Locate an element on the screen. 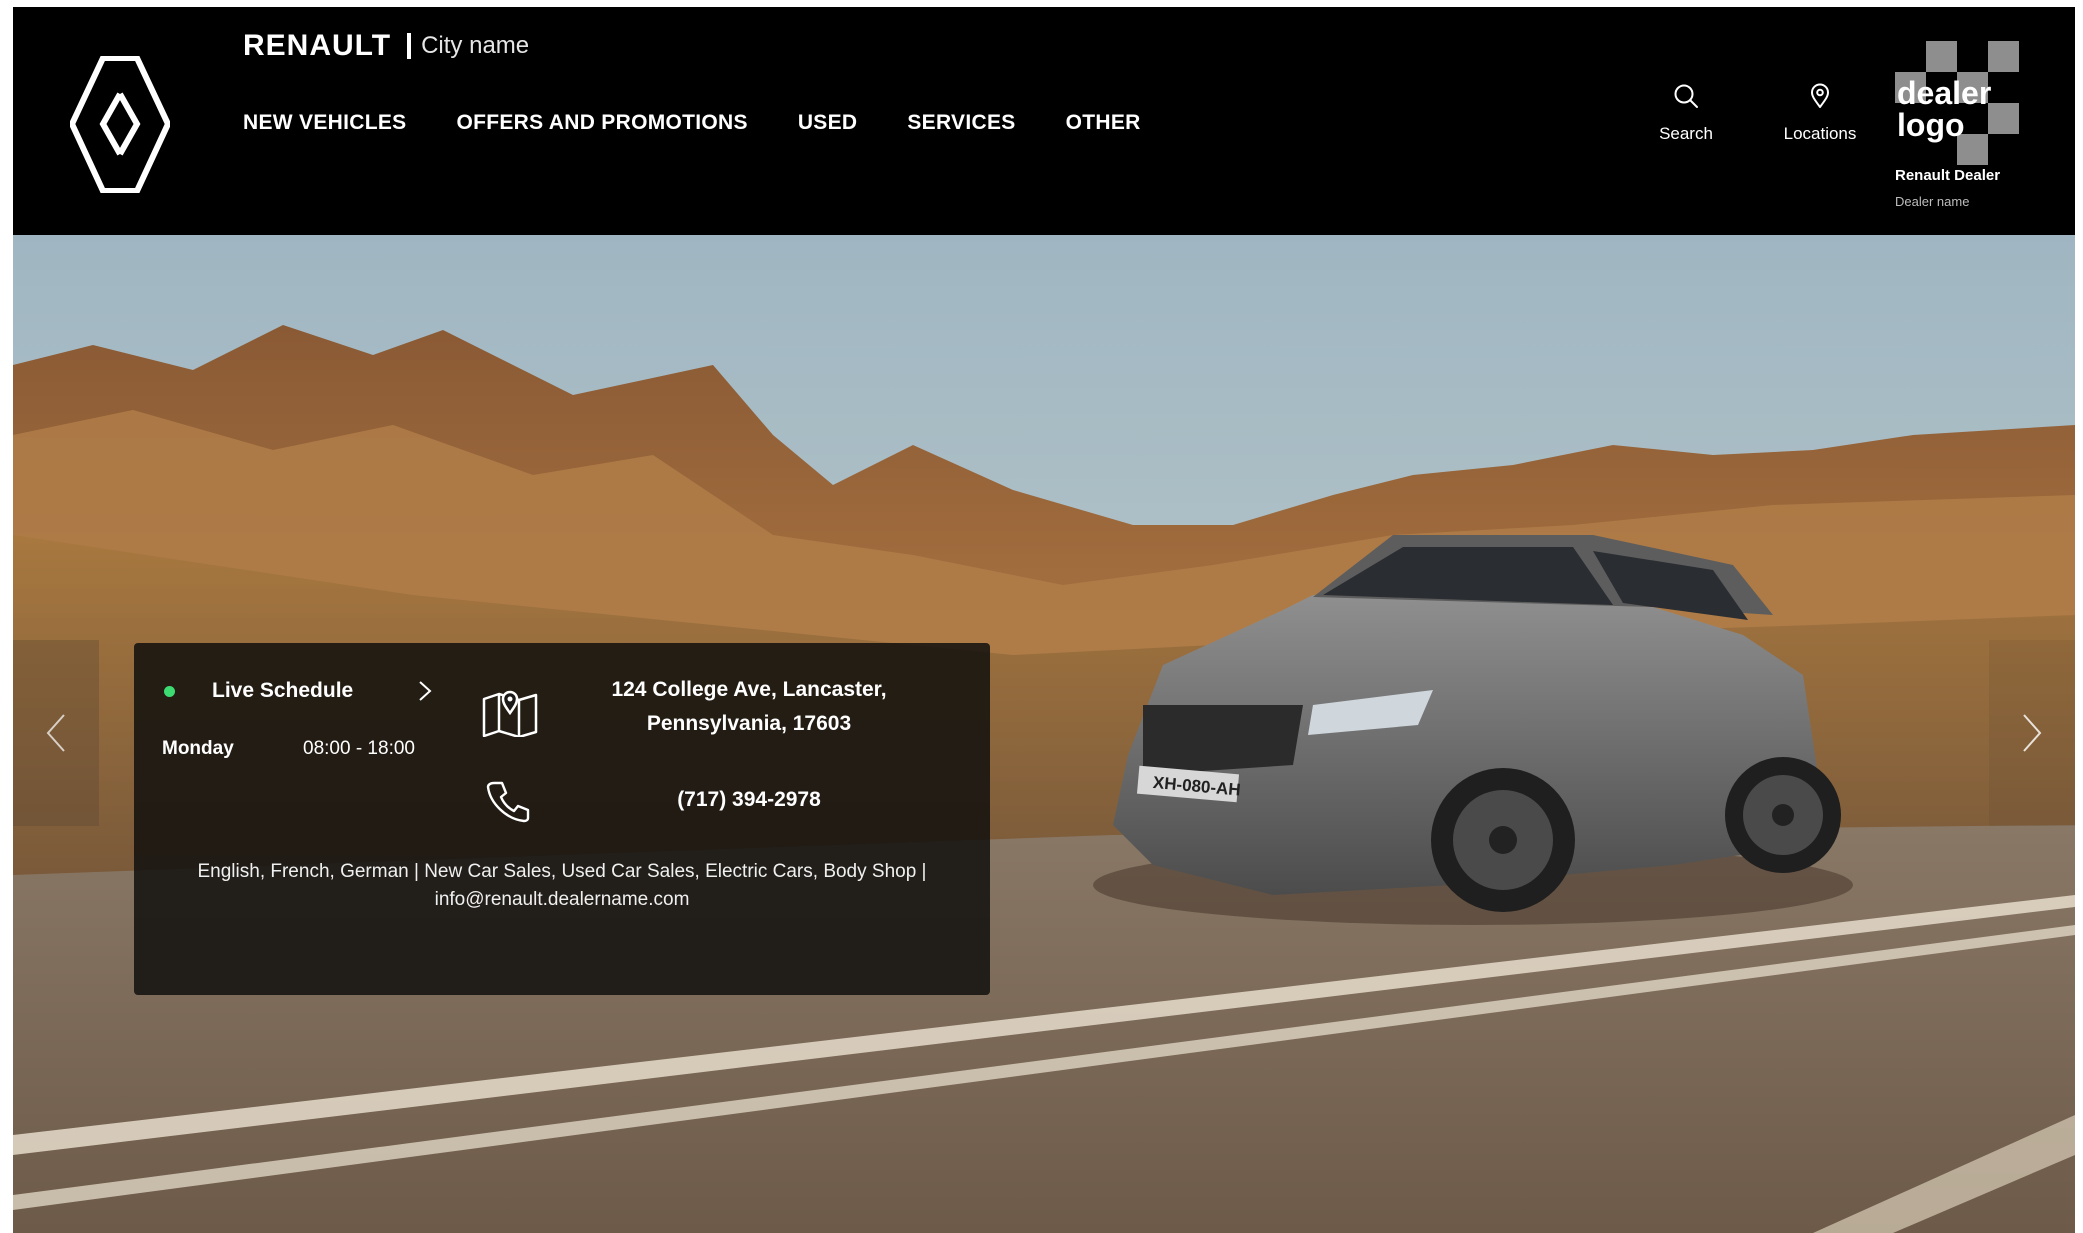 The width and height of the screenshot is (2083, 1233). brand-bar: RENAULT City name is located at coordinates (386, 46).